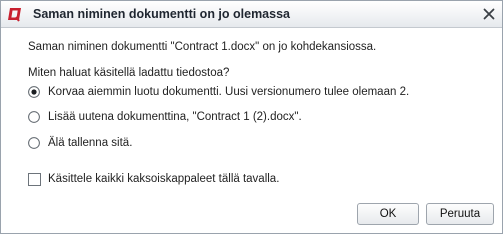  Describe the element at coordinates (14, 15) in the screenshot. I see `app-logo-icon` at that location.